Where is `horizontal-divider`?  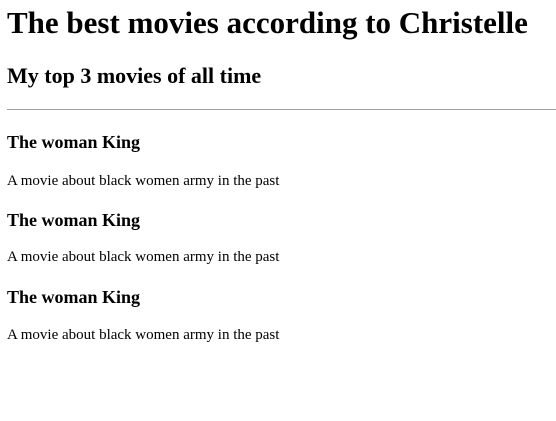 horizontal-divider is located at coordinates (281, 109).